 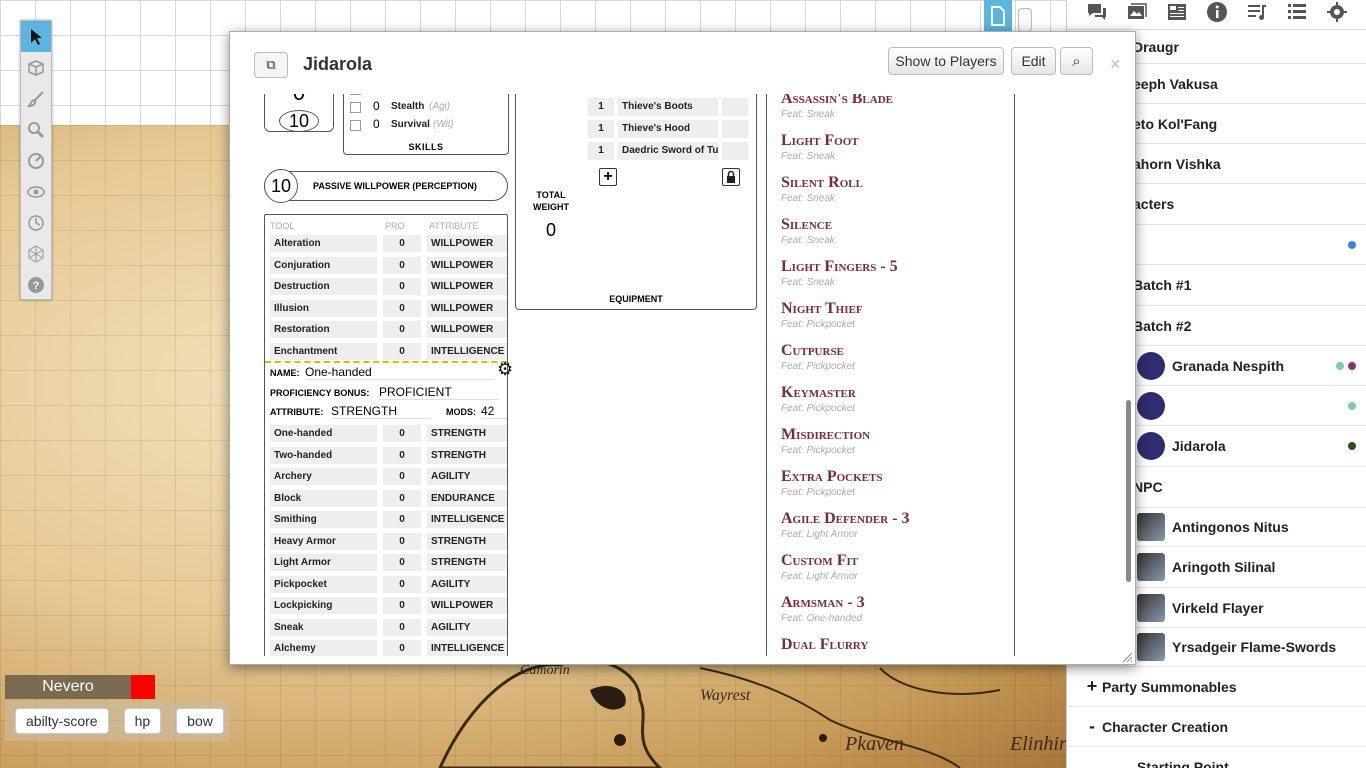 What do you see at coordinates (1076, 61) in the screenshot?
I see `search-icon: ⌕` at bounding box center [1076, 61].